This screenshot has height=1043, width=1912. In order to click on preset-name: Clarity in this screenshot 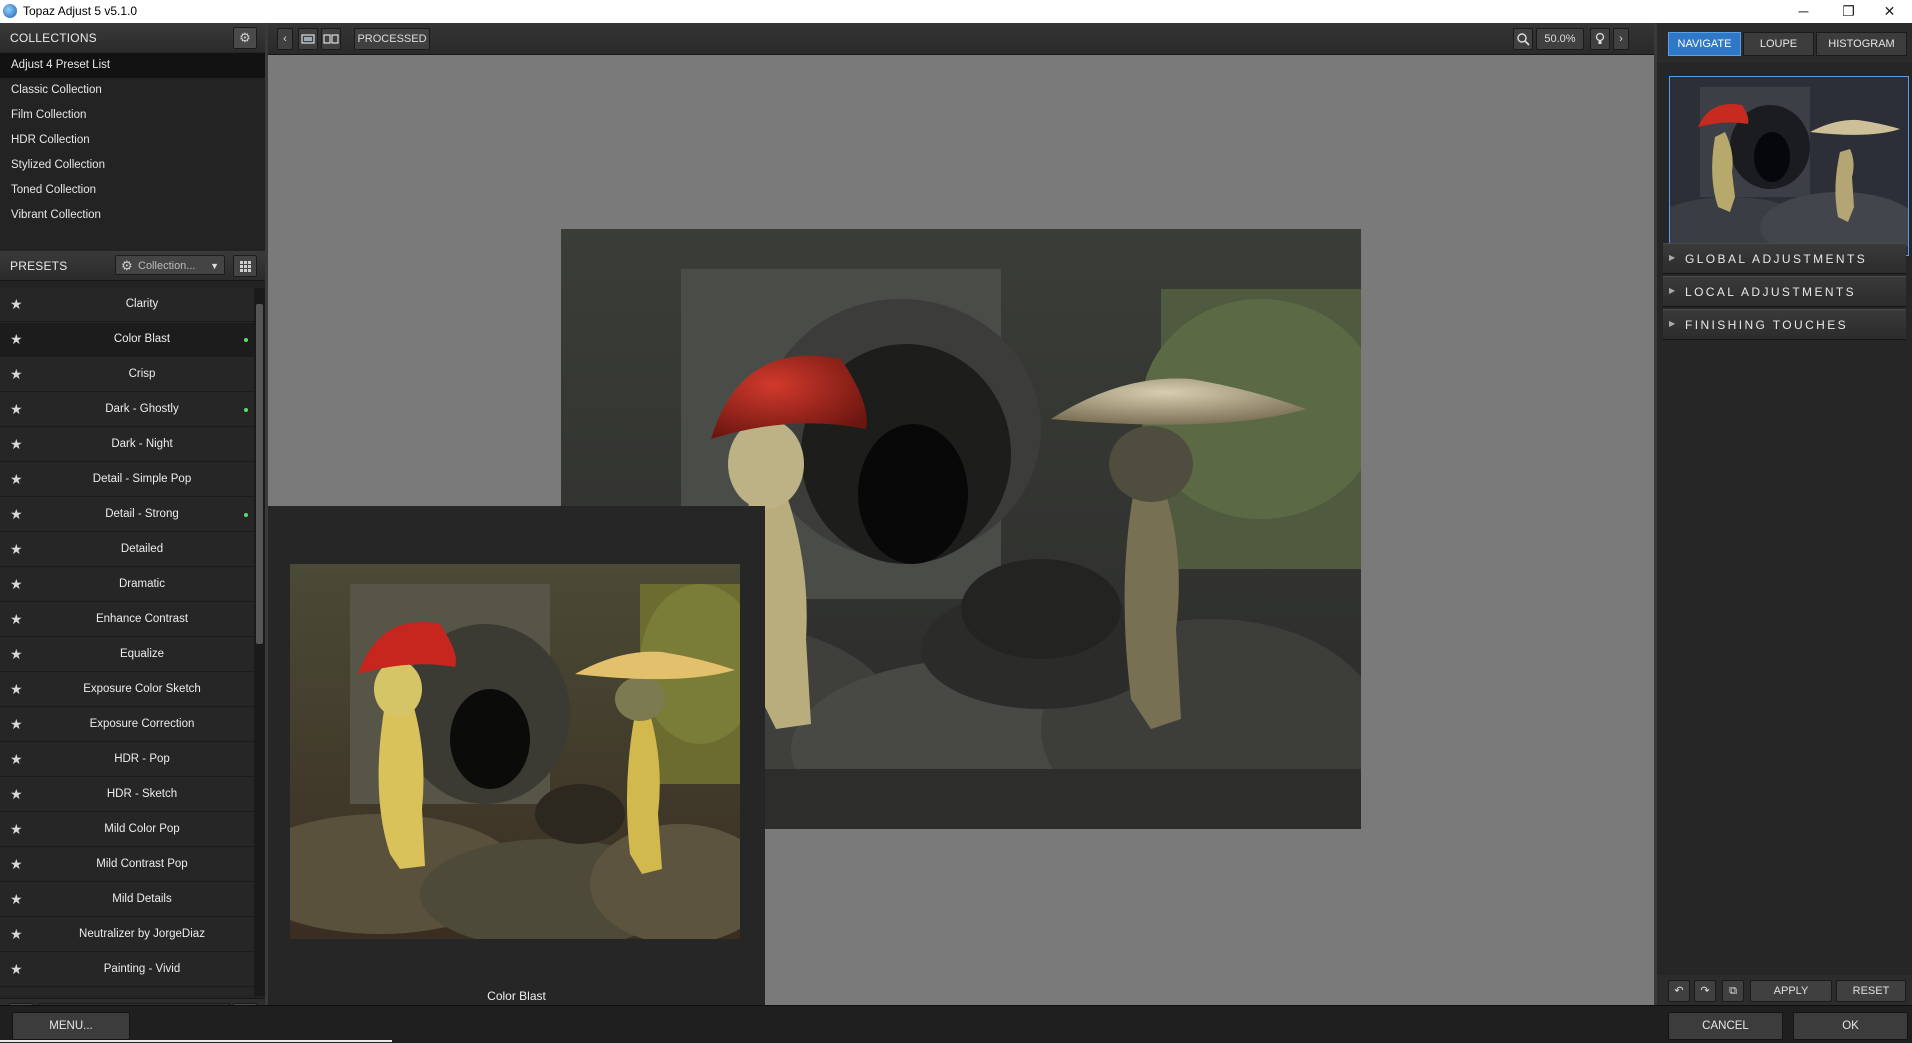, I will do `click(142, 304)`.